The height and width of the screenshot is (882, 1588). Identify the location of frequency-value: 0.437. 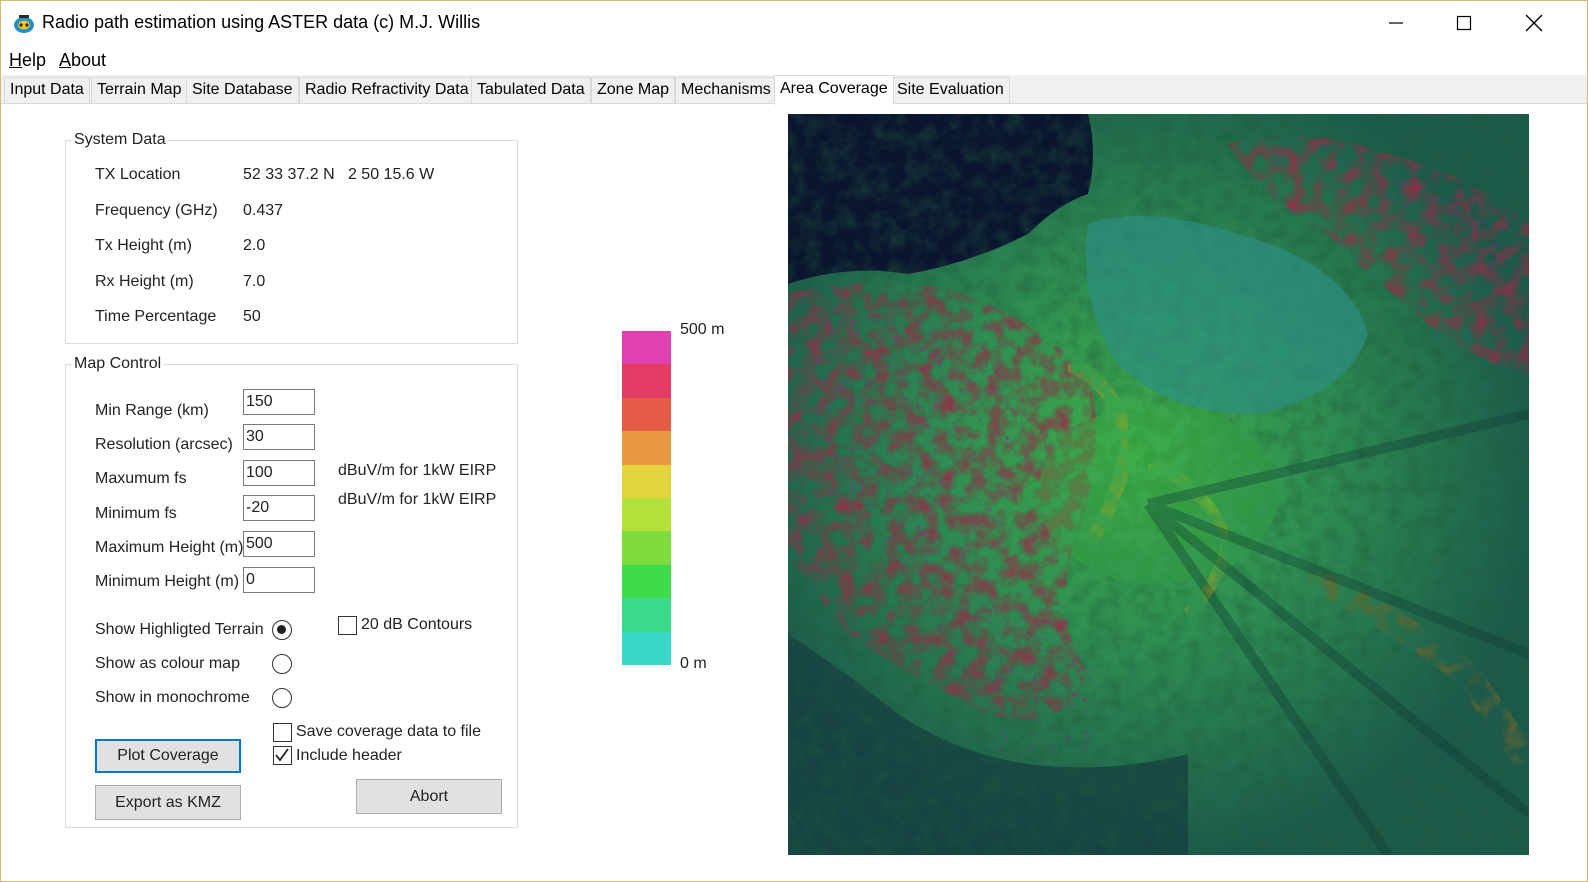
(263, 210).